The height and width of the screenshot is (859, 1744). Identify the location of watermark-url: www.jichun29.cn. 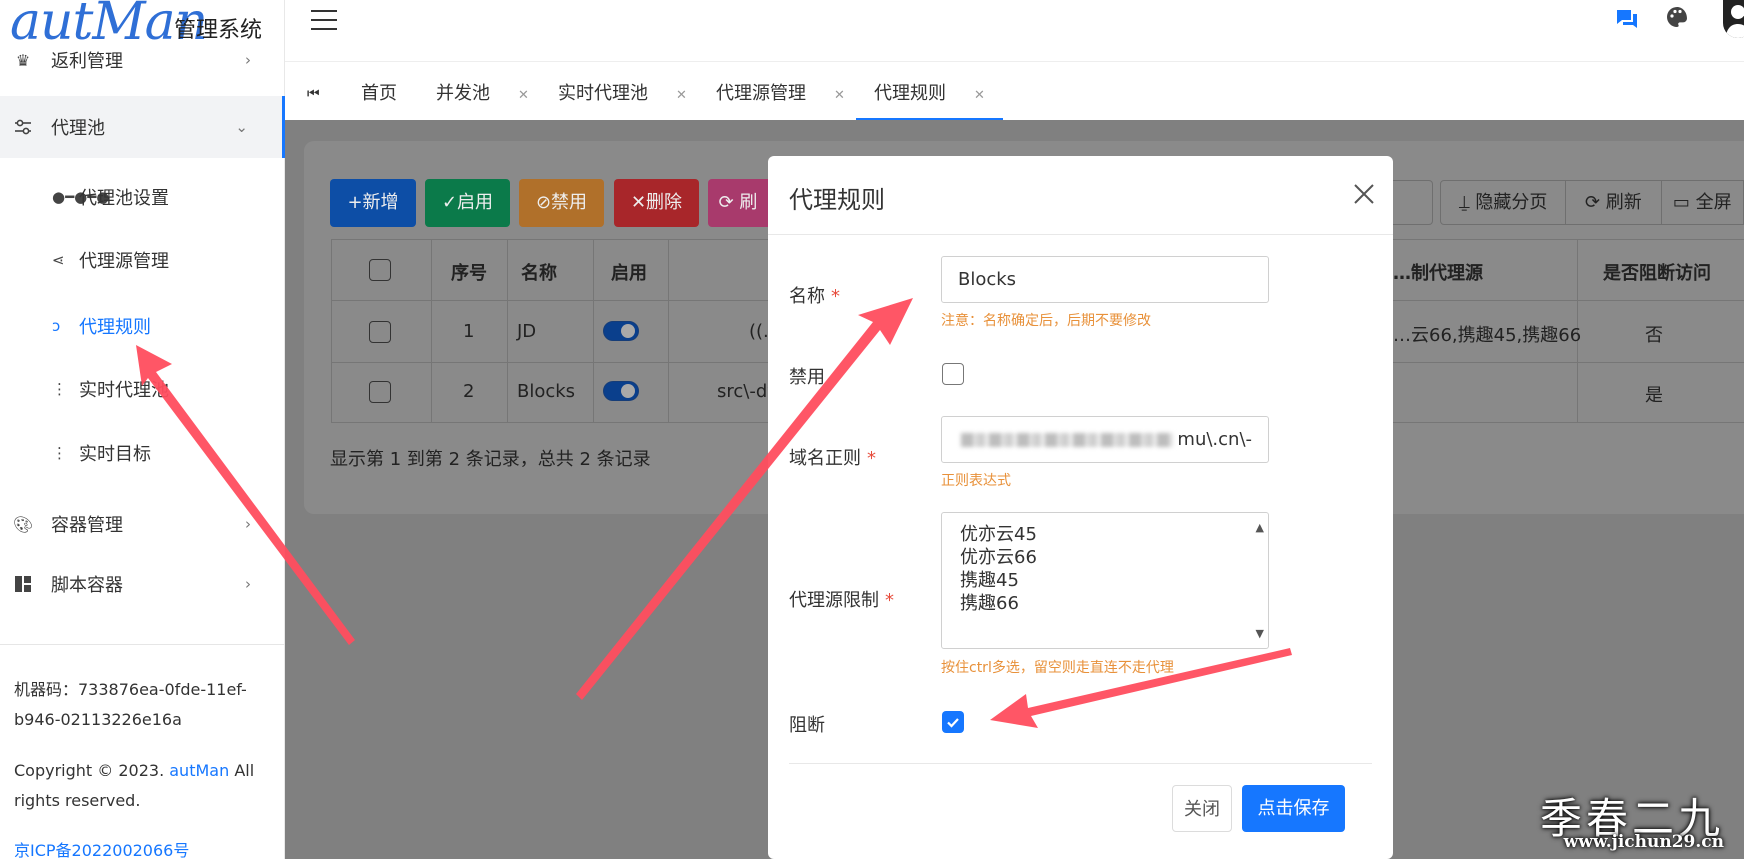
(1643, 842).